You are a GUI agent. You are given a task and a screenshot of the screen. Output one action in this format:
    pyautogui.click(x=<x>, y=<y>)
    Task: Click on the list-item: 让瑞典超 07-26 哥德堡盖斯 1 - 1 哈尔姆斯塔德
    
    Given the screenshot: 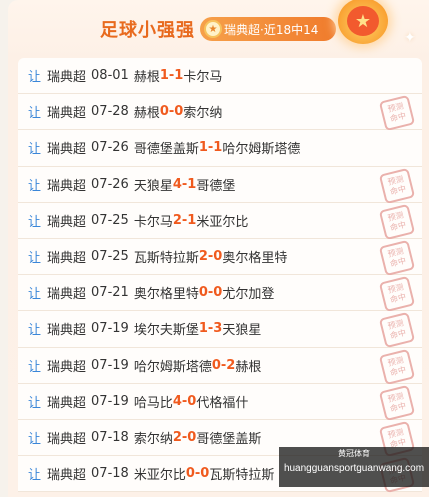 What is the action you would take?
    pyautogui.click(x=220, y=148)
    